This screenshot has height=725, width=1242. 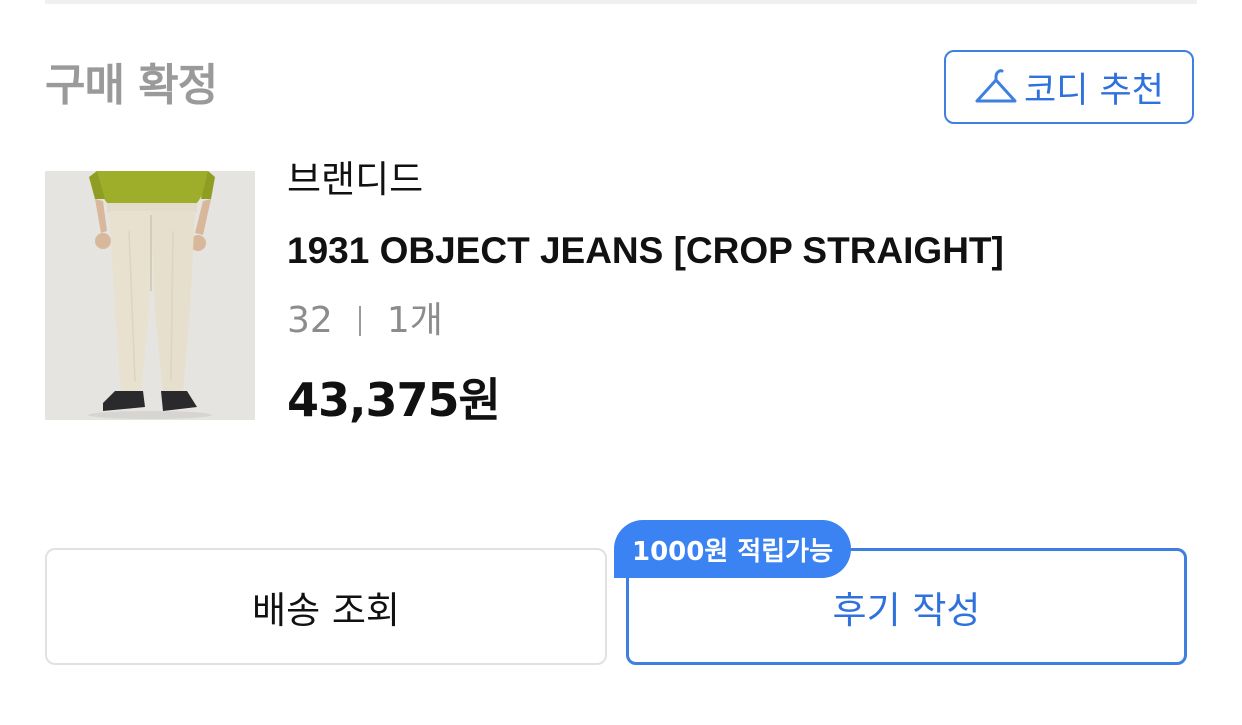 I want to click on coordi-recommend-label: 코디 추천, so click(x=1094, y=90).